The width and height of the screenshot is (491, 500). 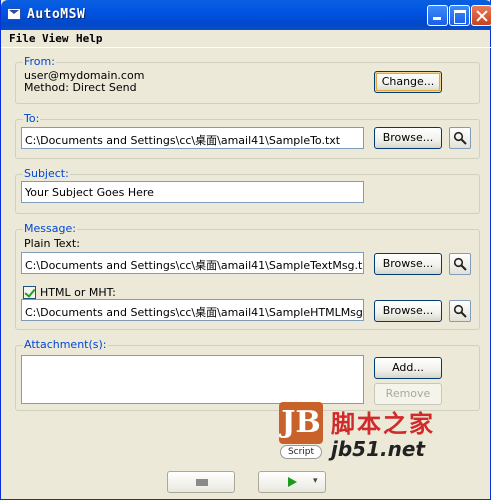 I want to click on dropdown-arrow-icon: ▾, so click(x=315, y=481).